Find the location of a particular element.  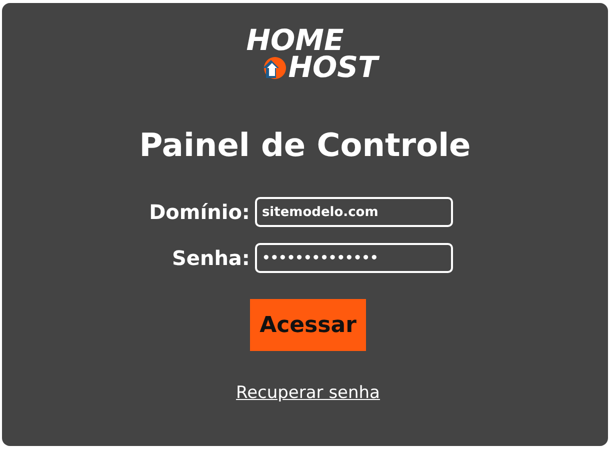

field-label: Domínio: is located at coordinates (199, 212).